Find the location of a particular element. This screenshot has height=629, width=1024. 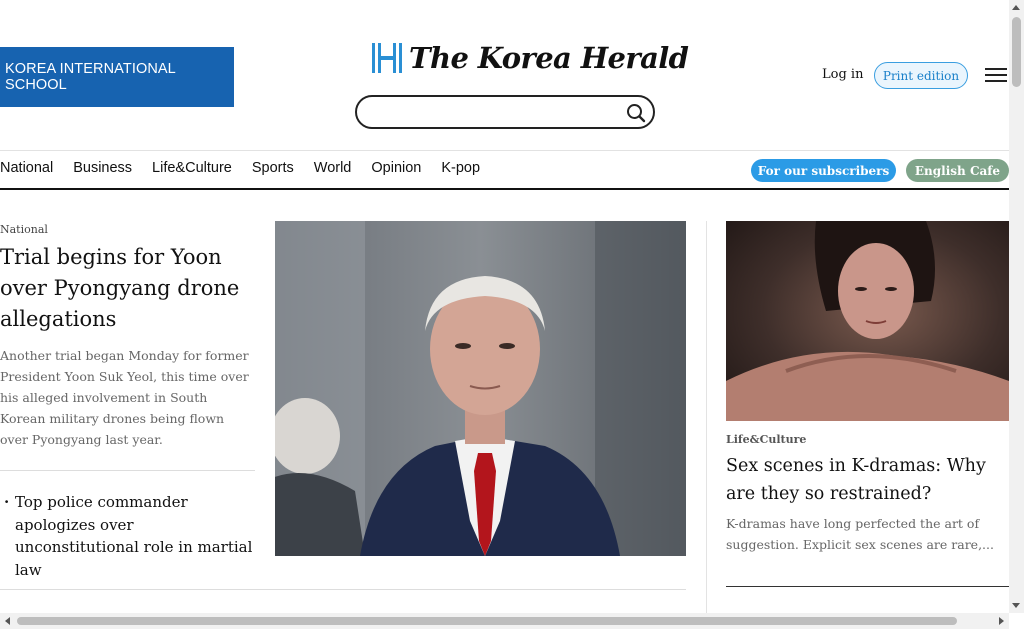

search-box is located at coordinates (505, 112).